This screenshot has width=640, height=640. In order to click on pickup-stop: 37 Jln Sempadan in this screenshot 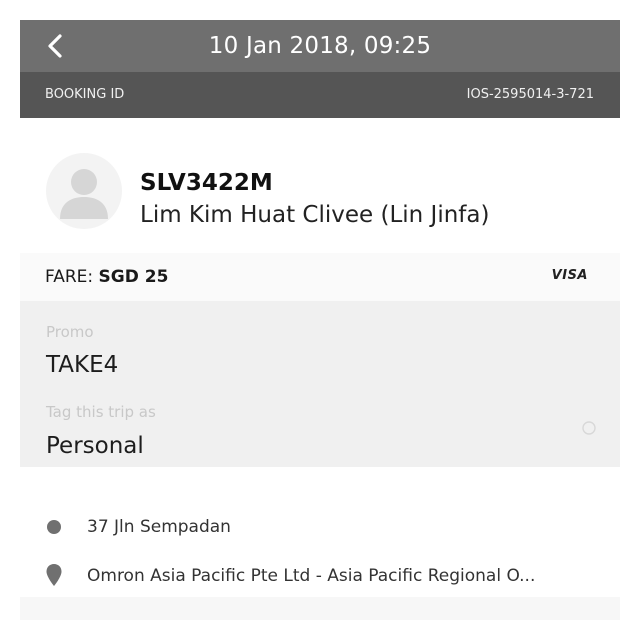, I will do `click(320, 527)`.